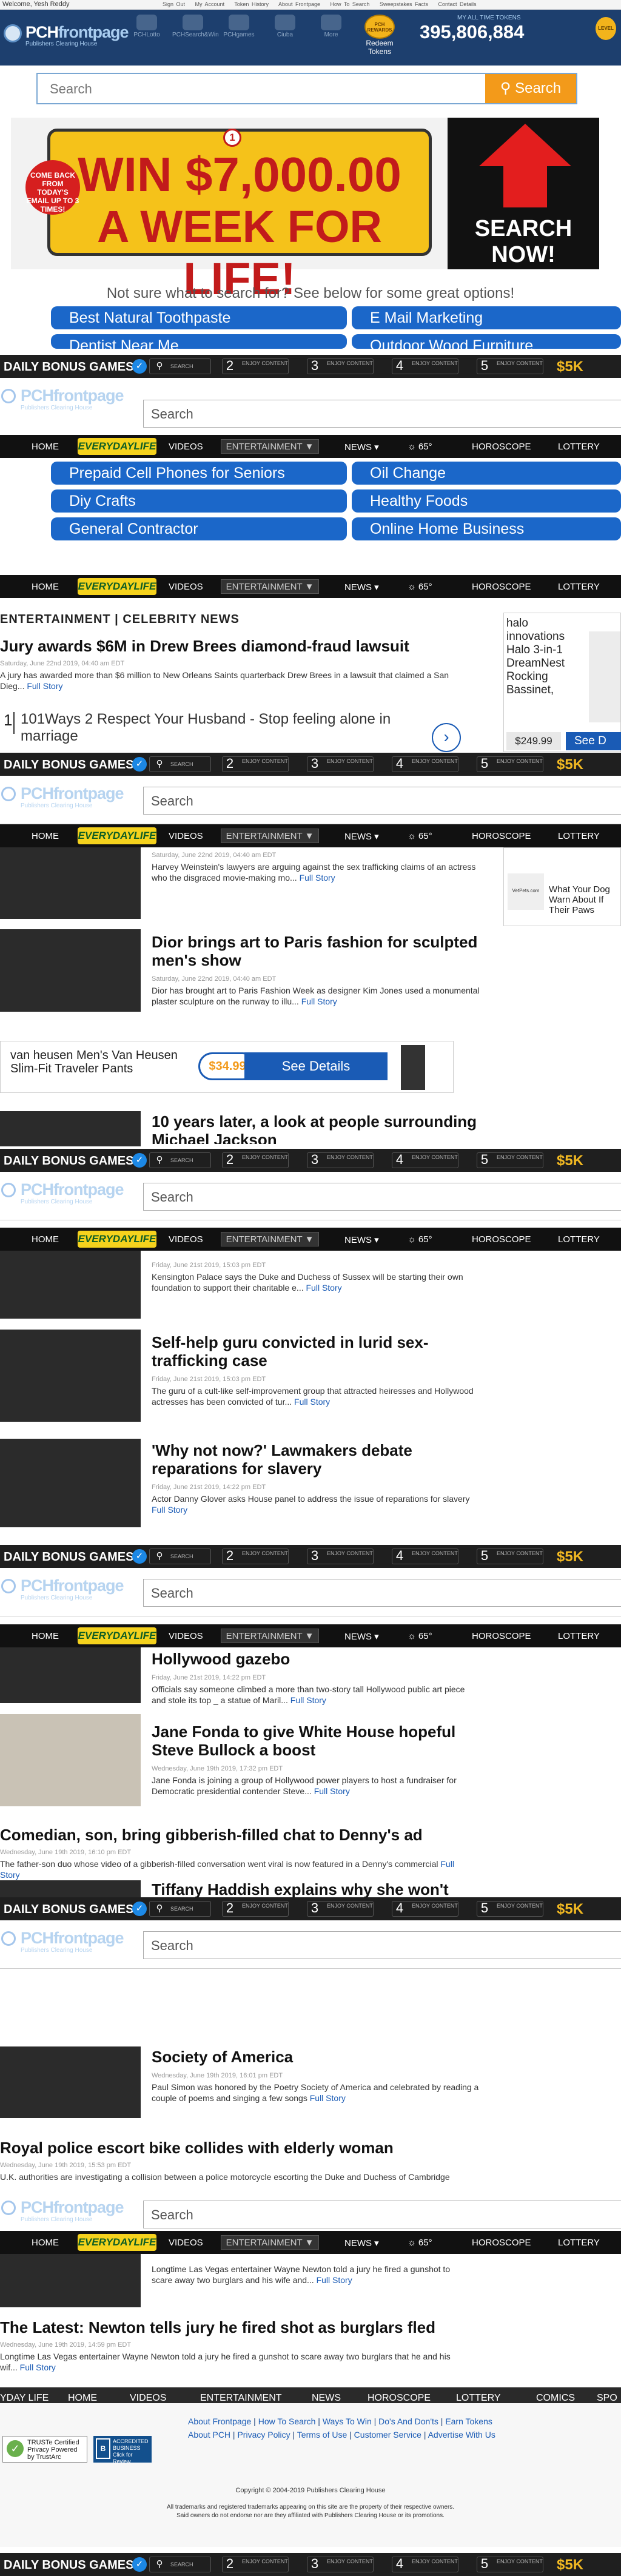 Image resolution: width=621 pixels, height=2576 pixels. I want to click on see-details-button: See Details, so click(316, 1066).